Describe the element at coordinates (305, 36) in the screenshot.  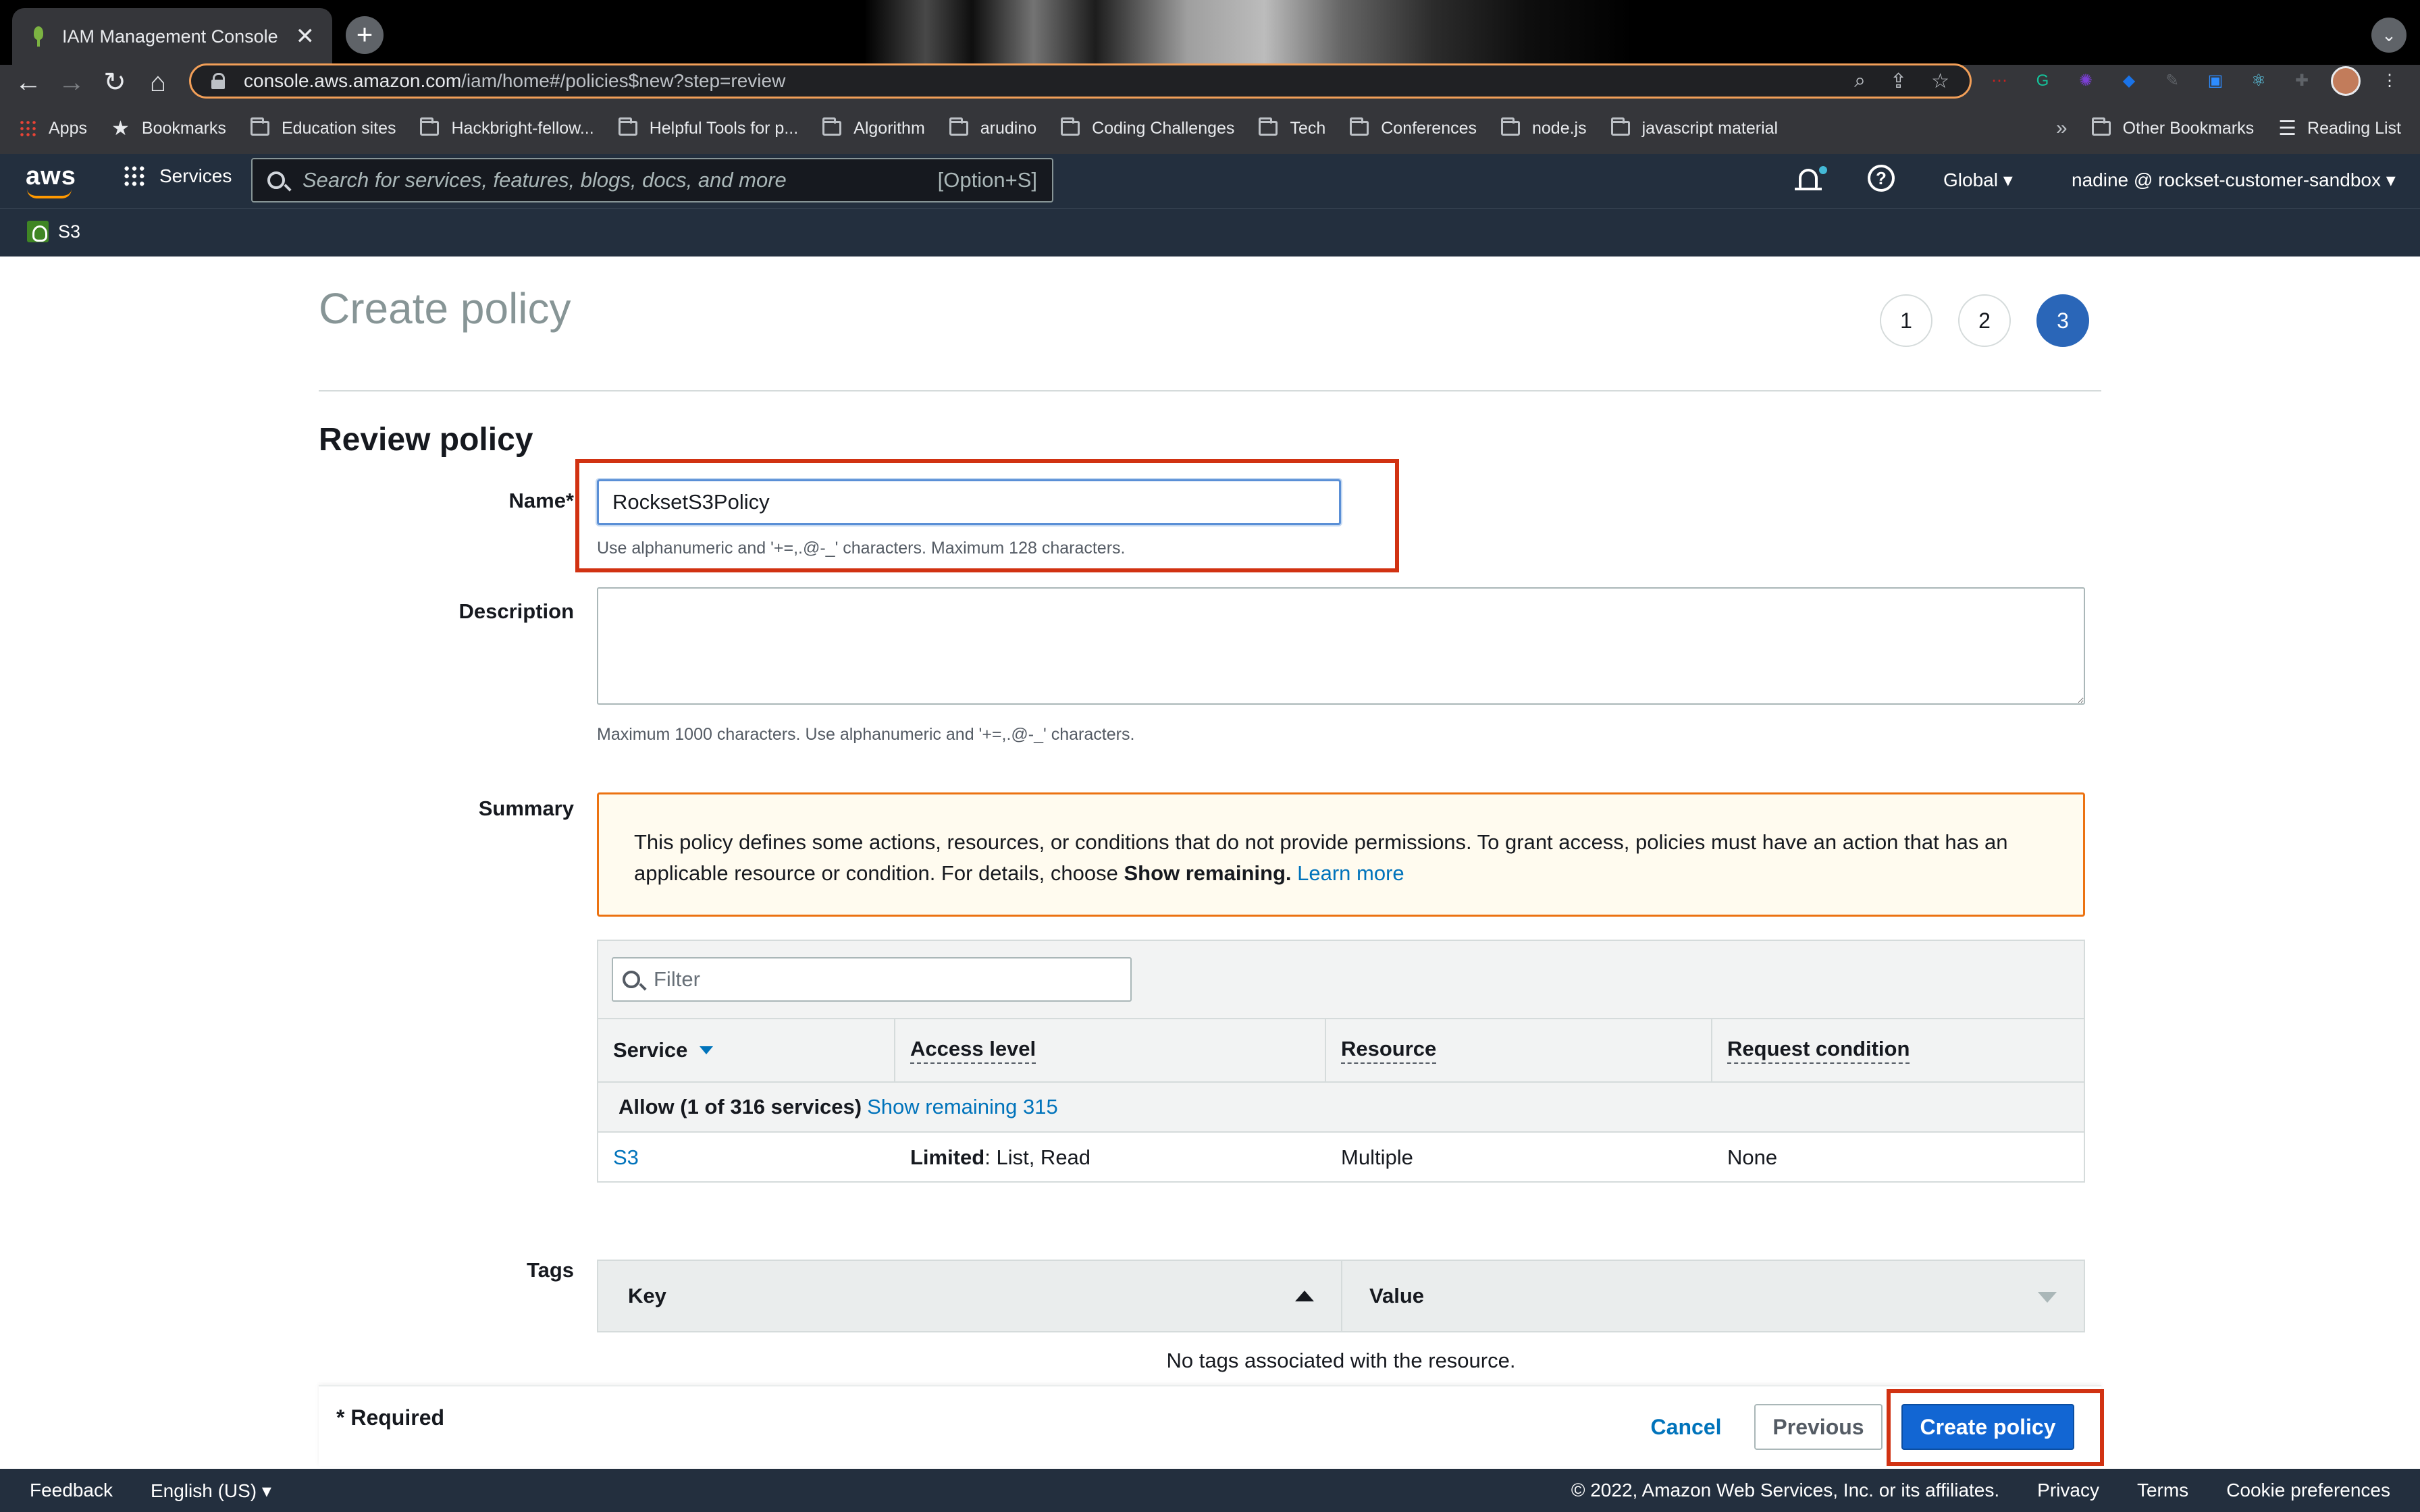
I see `tab-close-icon: ✕` at that location.